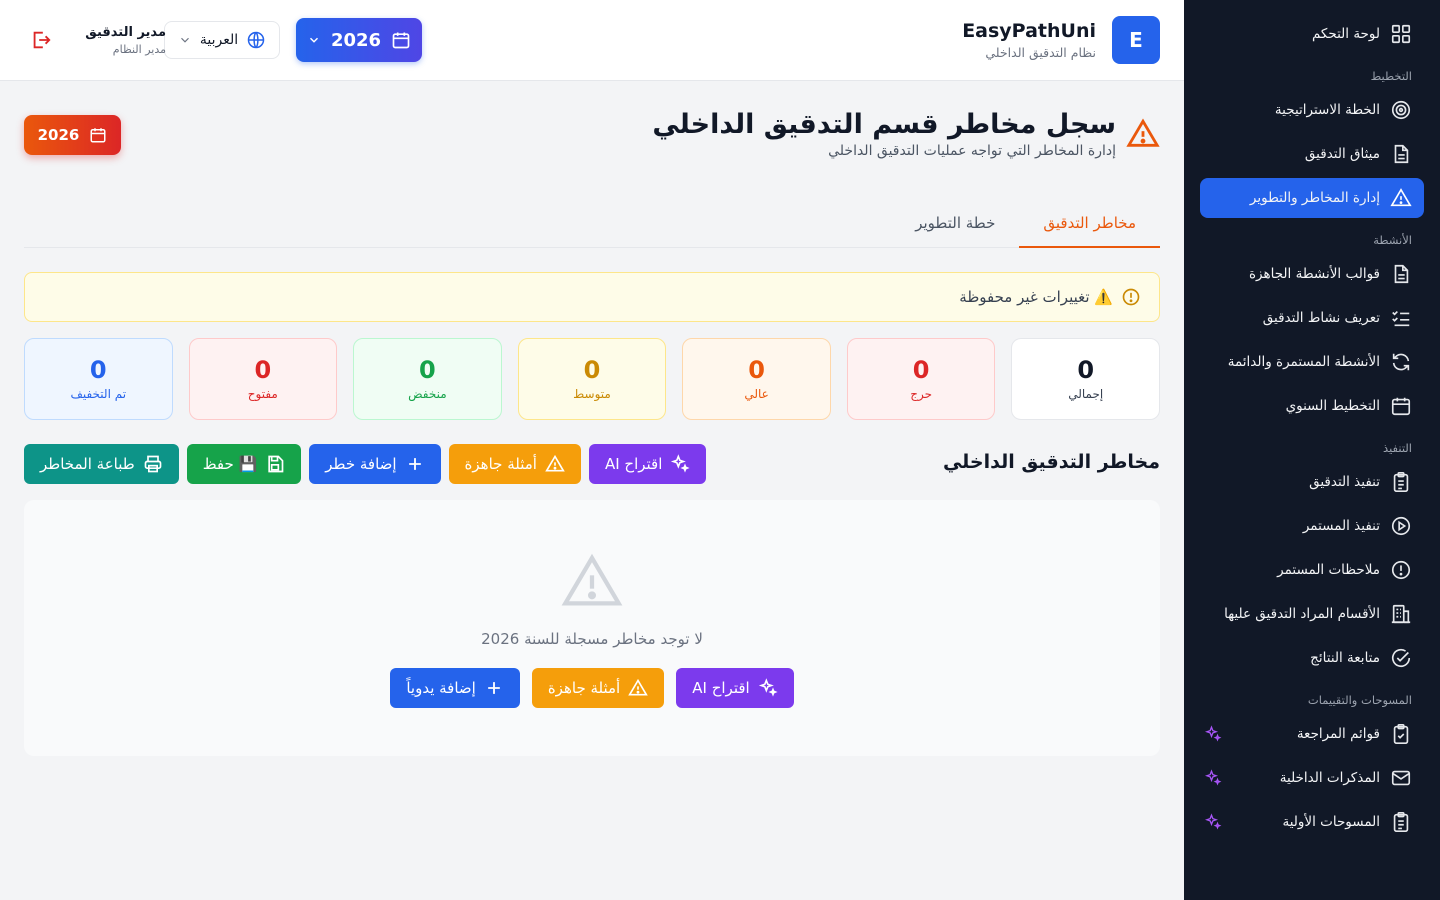  What do you see at coordinates (500, 464) in the screenshot?
I see `ready-examples-label: أمثلة جاهزة` at bounding box center [500, 464].